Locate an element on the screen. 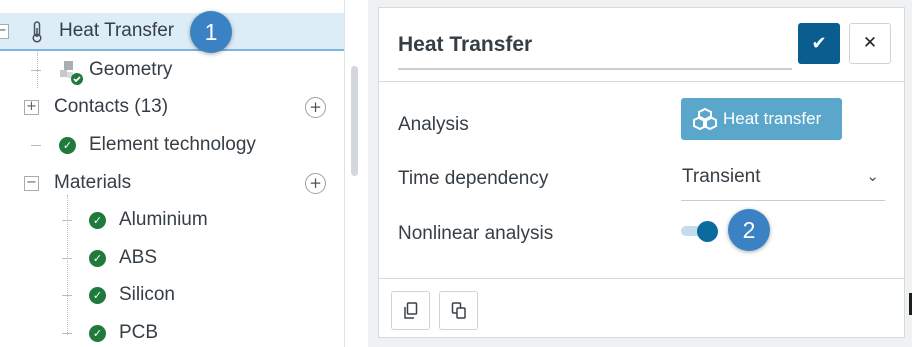 The width and height of the screenshot is (912, 347). thermometer-icon is located at coordinates (37, 34).